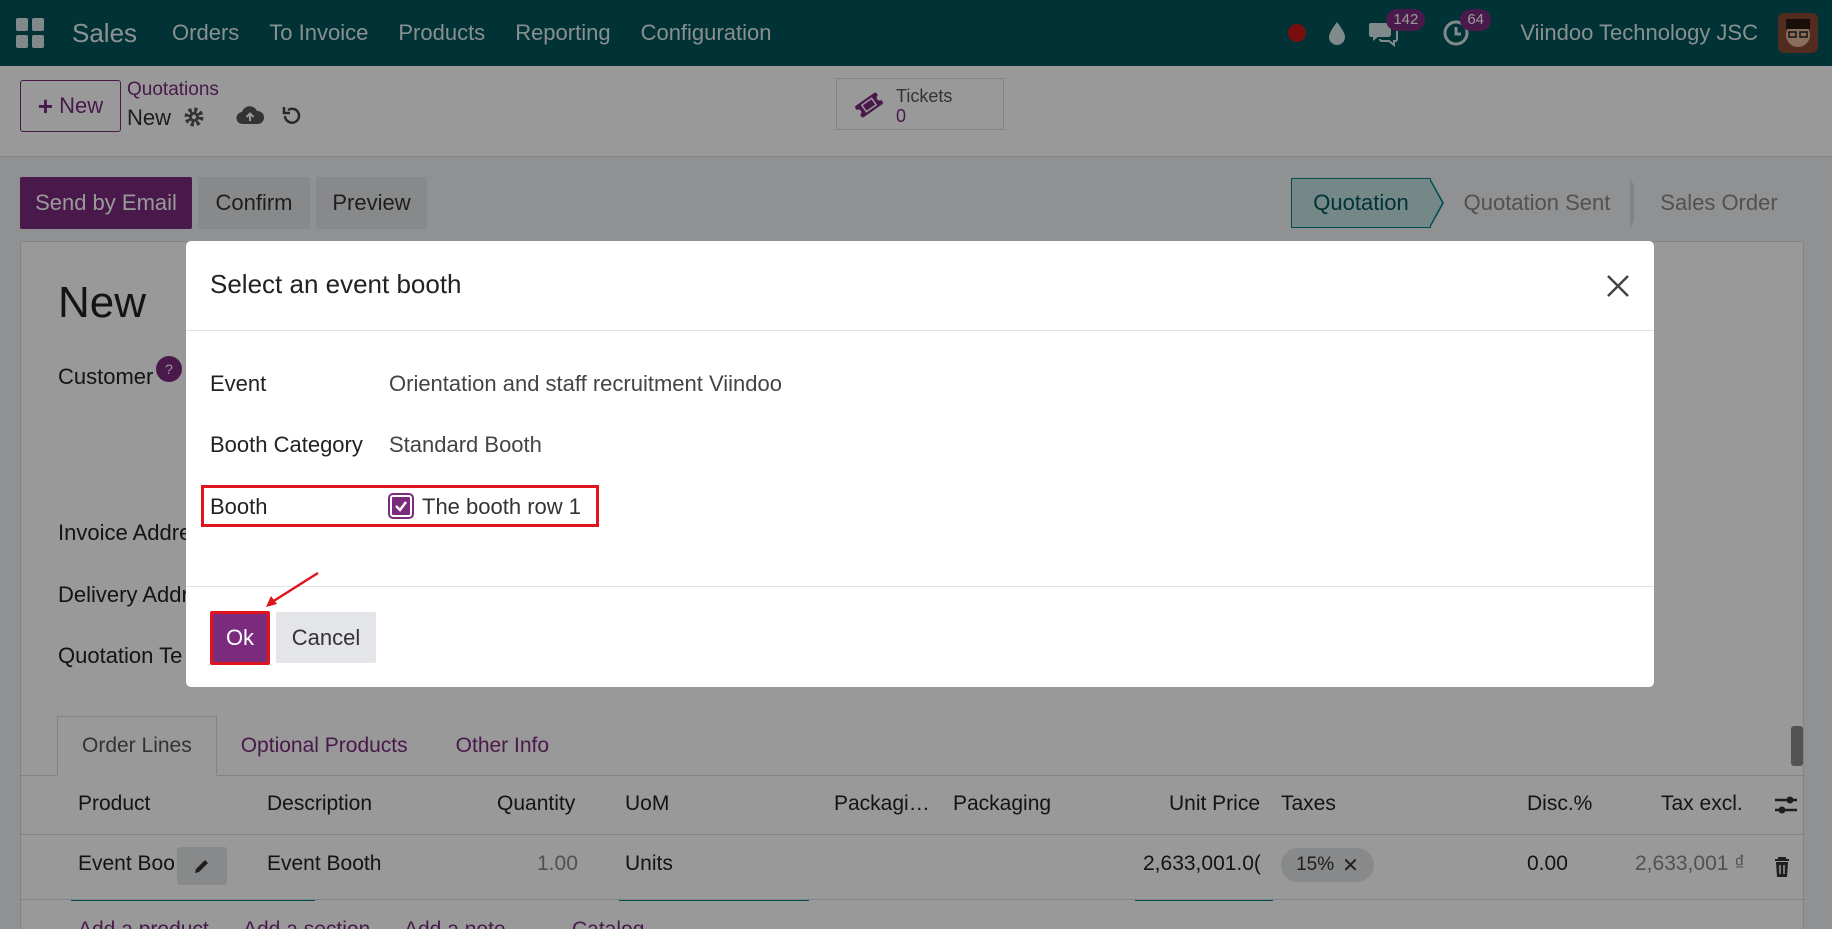  Describe the element at coordinates (238, 383) in the screenshot. I see `event-label: Event` at that location.